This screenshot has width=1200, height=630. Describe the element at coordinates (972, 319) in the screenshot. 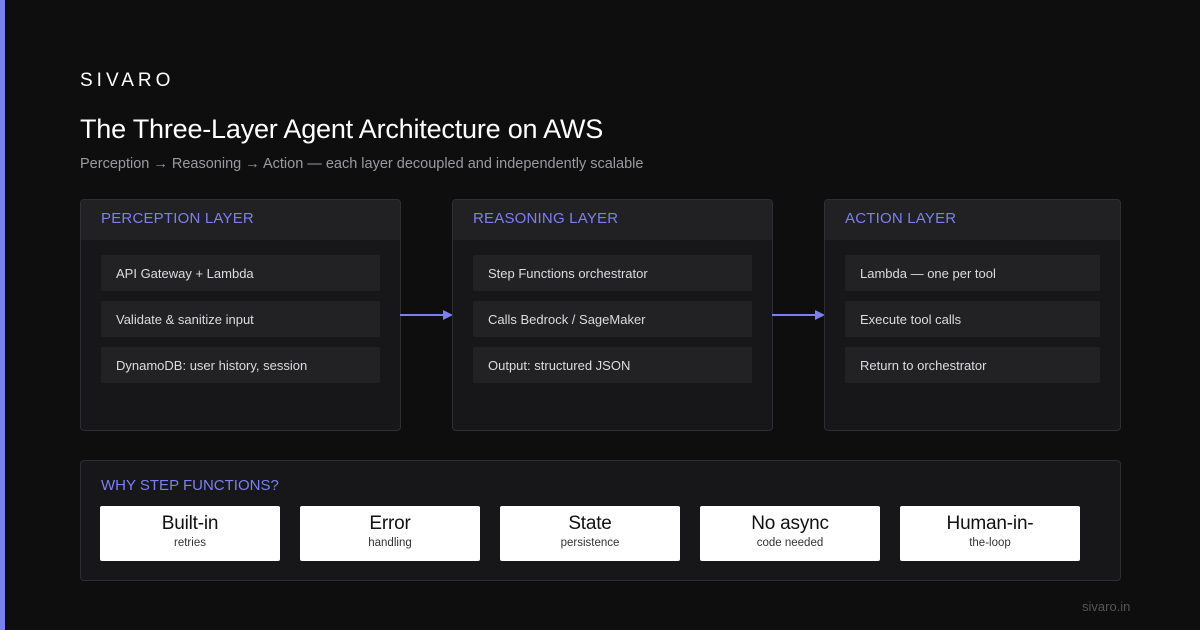

I see `layer-item: Execute tool calls` at that location.